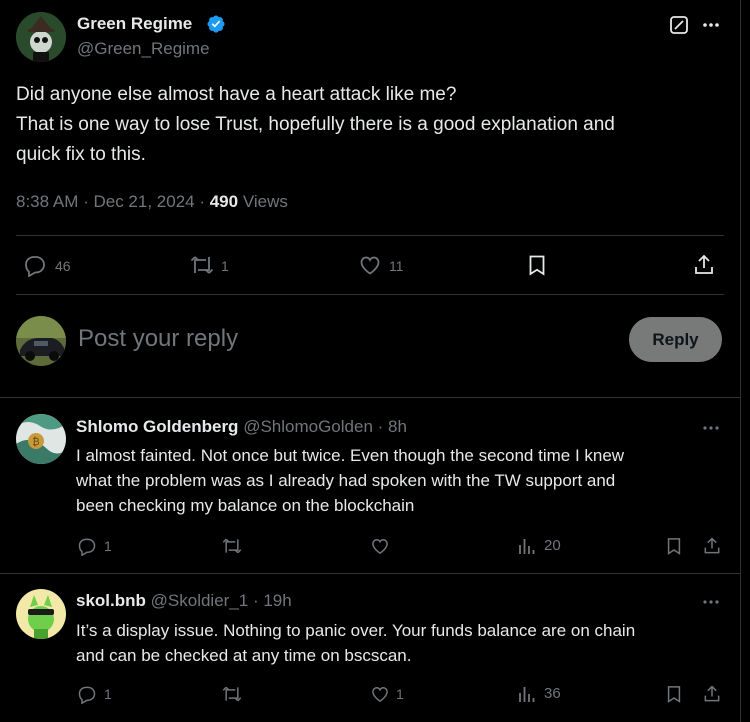 The image size is (750, 722). Describe the element at coordinates (41, 341) in the screenshot. I see `user-avatar` at that location.